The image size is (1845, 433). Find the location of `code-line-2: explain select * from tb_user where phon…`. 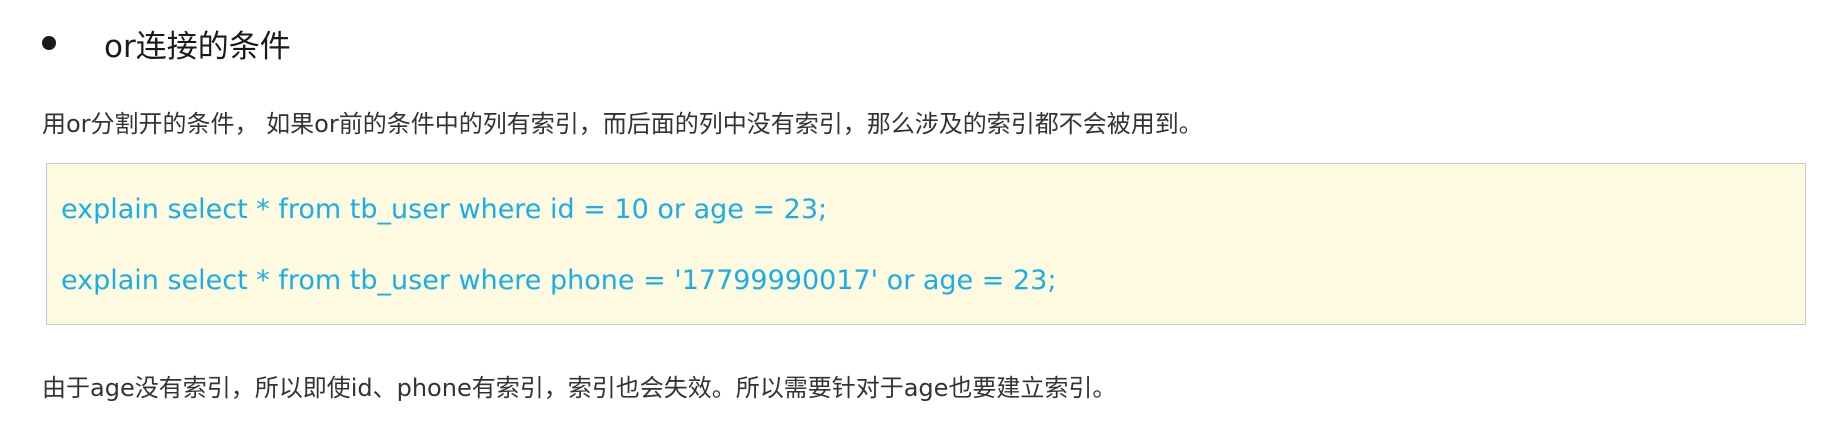

code-line-2: explain select * from tb_user where phon… is located at coordinates (559, 280).